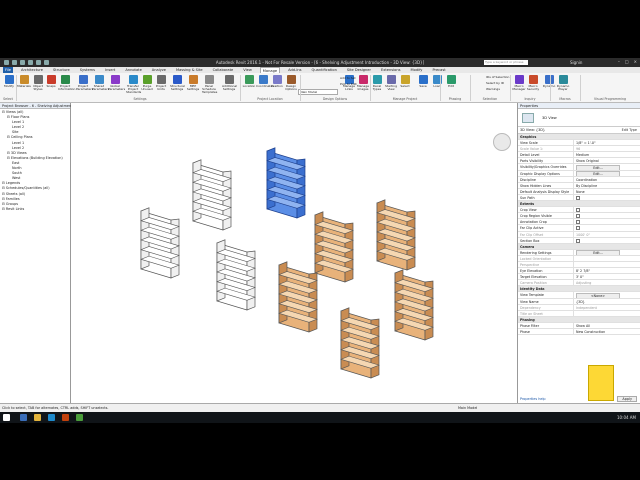 The height and width of the screenshot is (480, 640). What do you see at coordinates (607, 331) in the screenshot?
I see `property-value: New Construction` at bounding box center [607, 331].